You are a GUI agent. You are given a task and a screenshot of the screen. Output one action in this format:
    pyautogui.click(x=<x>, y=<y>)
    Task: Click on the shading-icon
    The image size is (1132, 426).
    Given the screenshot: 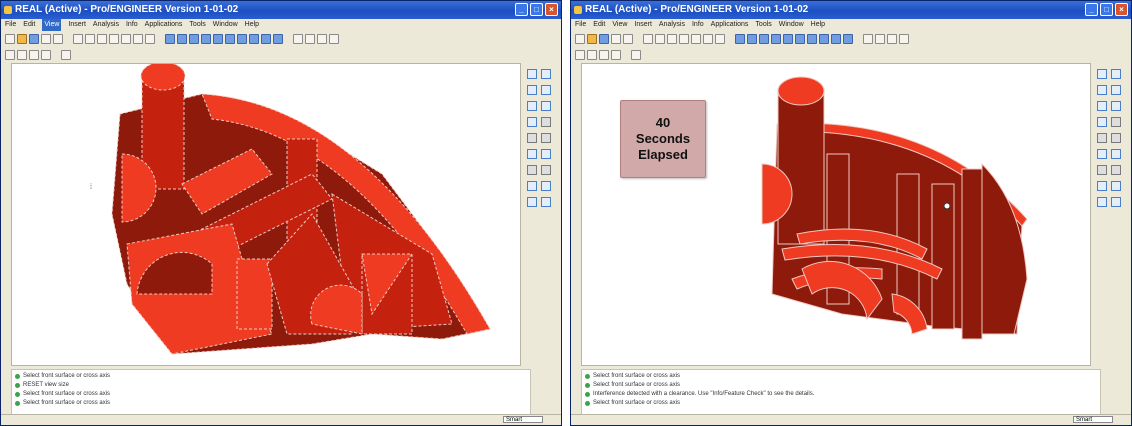 What is the action you would take?
    pyautogui.click(x=334, y=39)
    